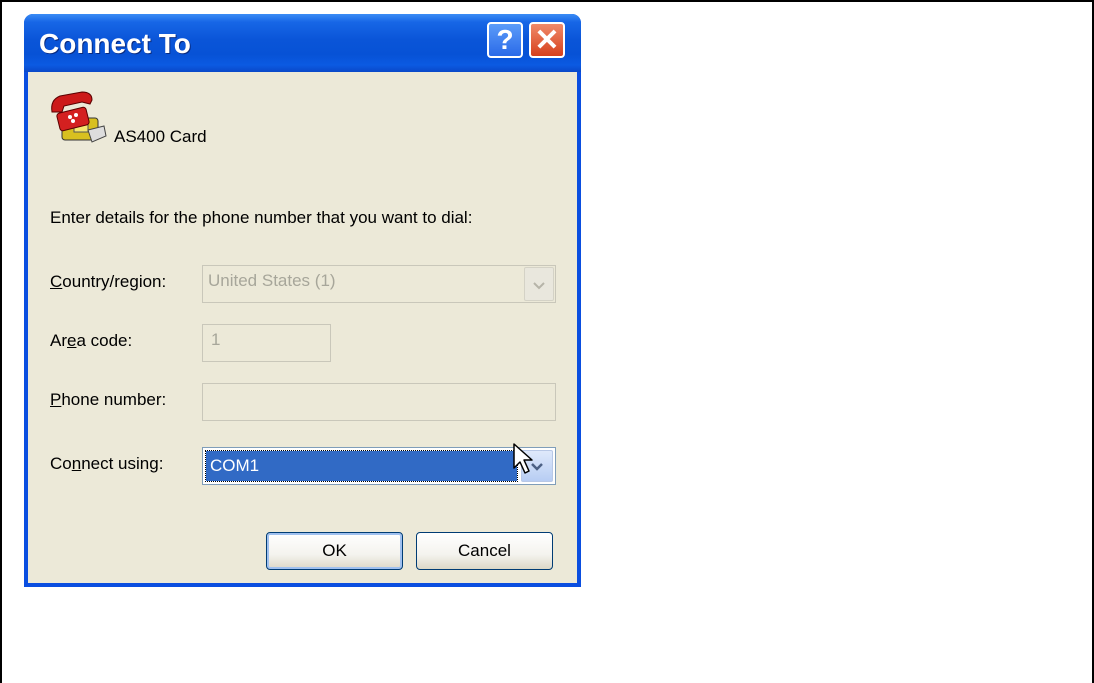  I want to click on connect-using-label: Connect using:, so click(107, 463).